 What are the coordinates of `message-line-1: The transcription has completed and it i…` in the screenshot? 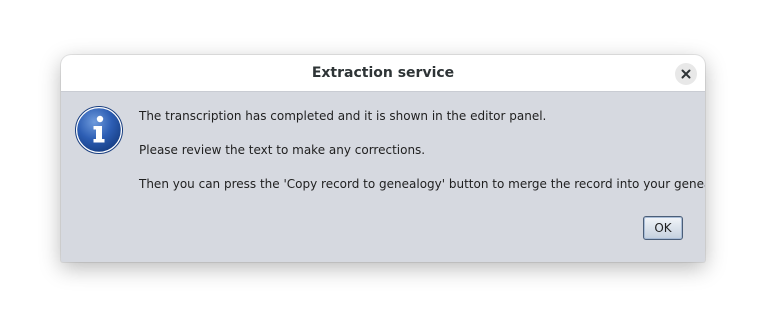 It's located at (343, 116).